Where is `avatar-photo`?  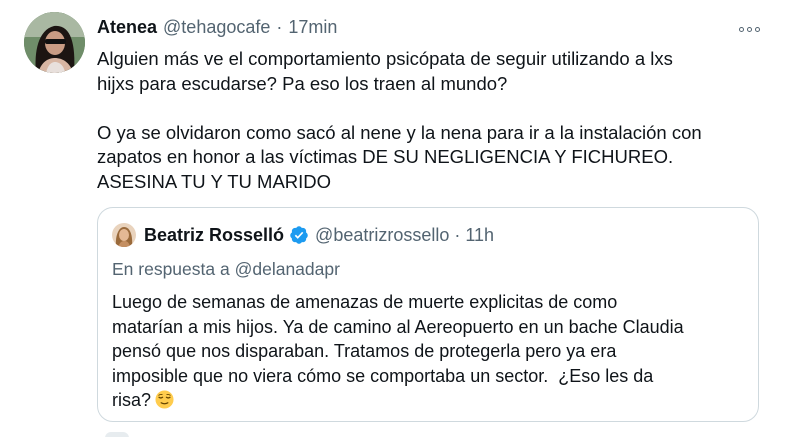 avatar-photo is located at coordinates (54, 42).